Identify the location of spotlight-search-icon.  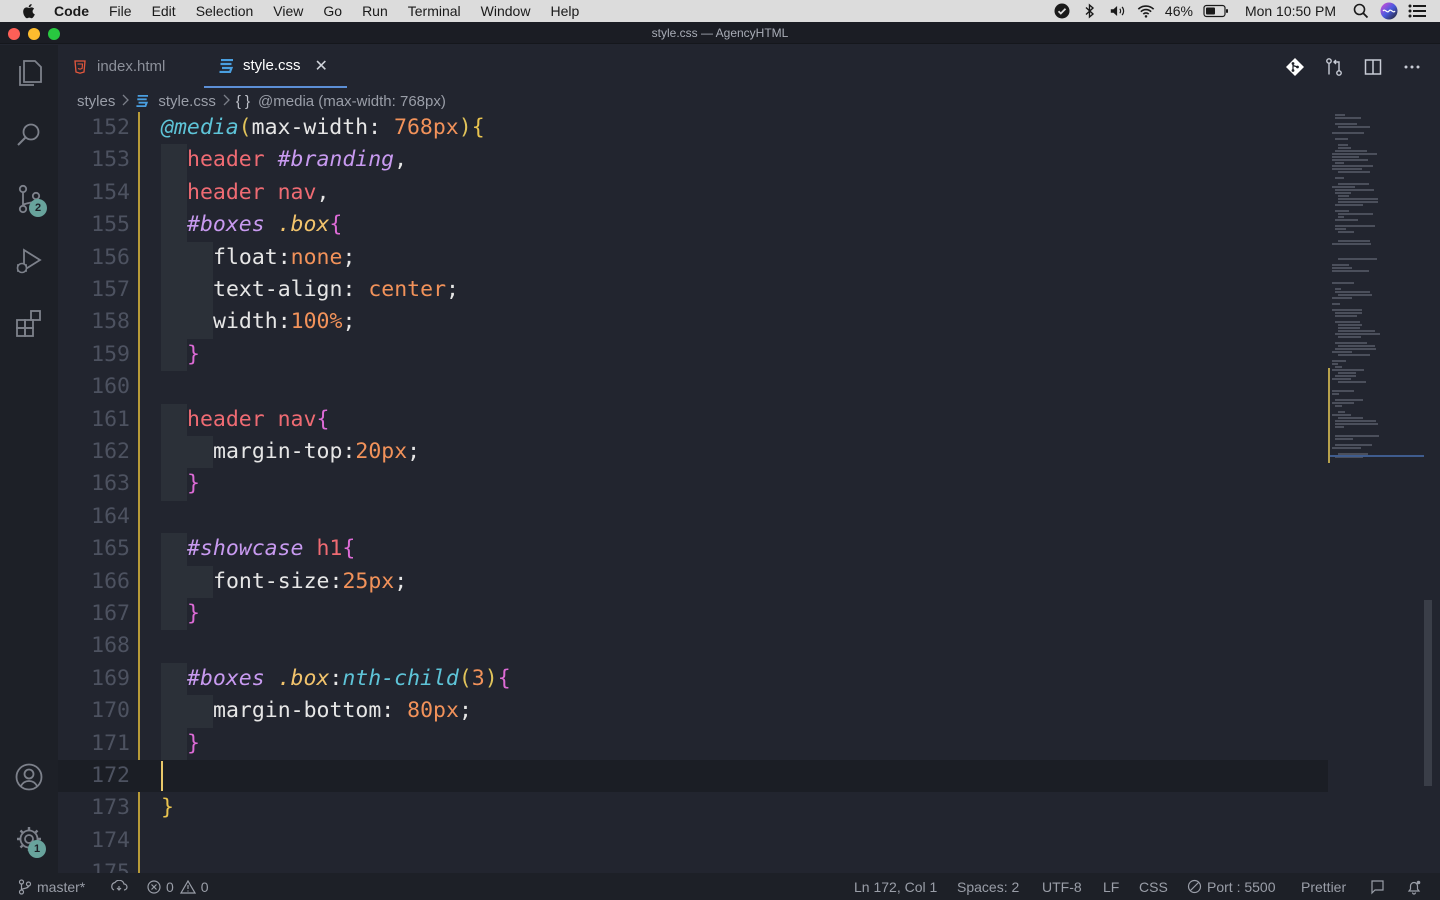
(1361, 11).